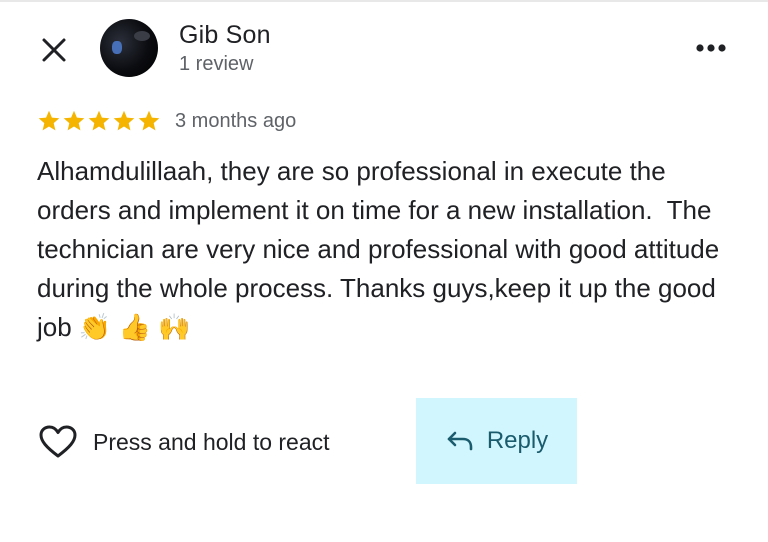  What do you see at coordinates (460, 441) in the screenshot?
I see `reply-arrow-icon` at bounding box center [460, 441].